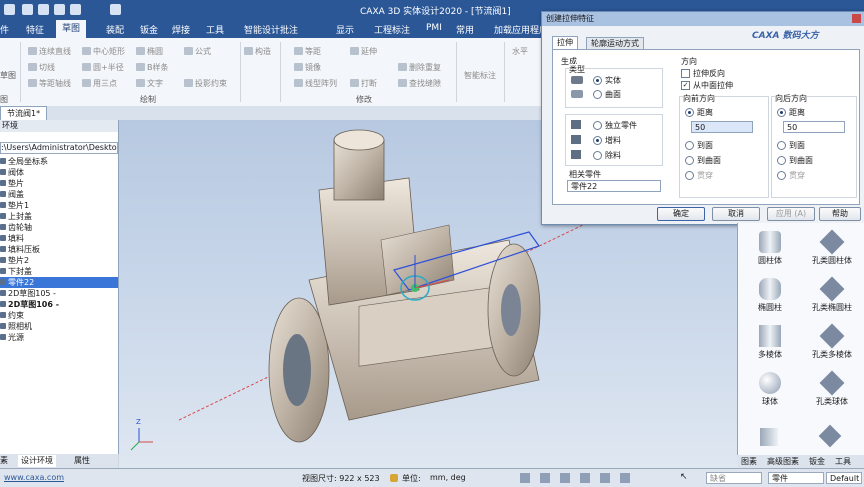 This screenshot has height=487, width=864. Describe the element at coordinates (149, 51) in the screenshot. I see `ribbon-ellipse: 椭圆` at that location.